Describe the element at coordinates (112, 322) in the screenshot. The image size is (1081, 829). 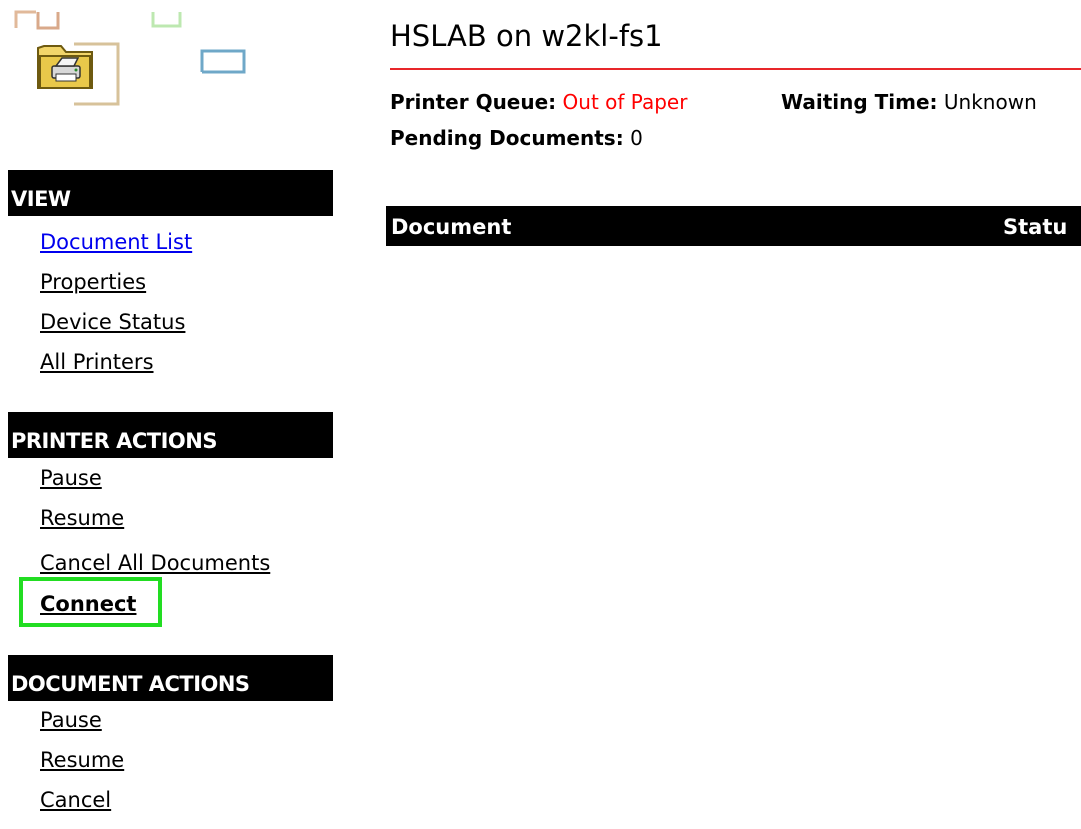
I see `nav-device-status: Device Status` at that location.